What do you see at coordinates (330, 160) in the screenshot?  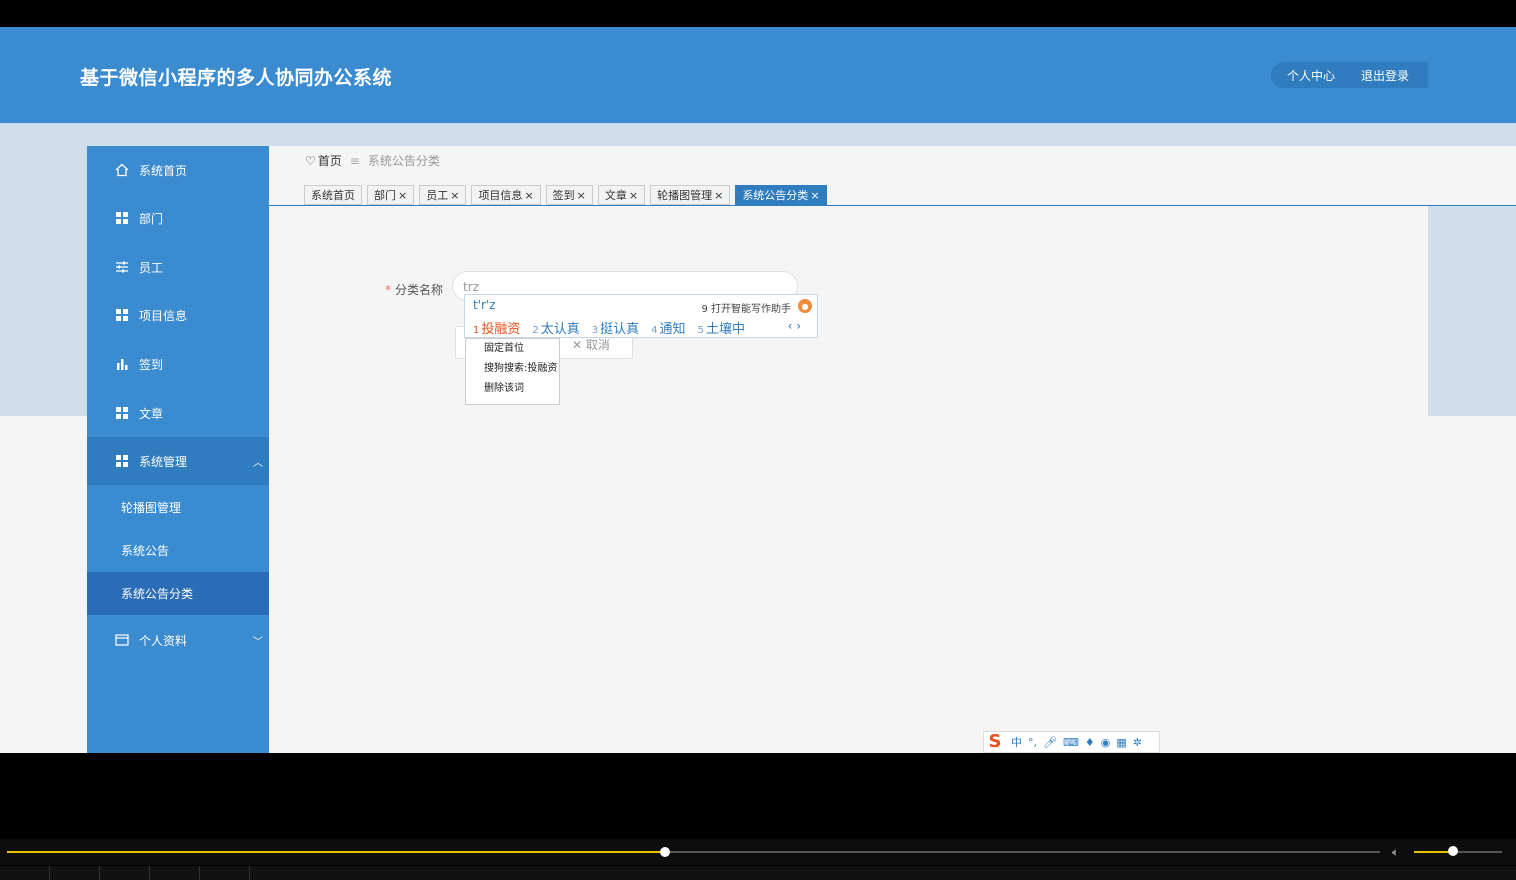 I see `breadcrumb-home: 首页` at bounding box center [330, 160].